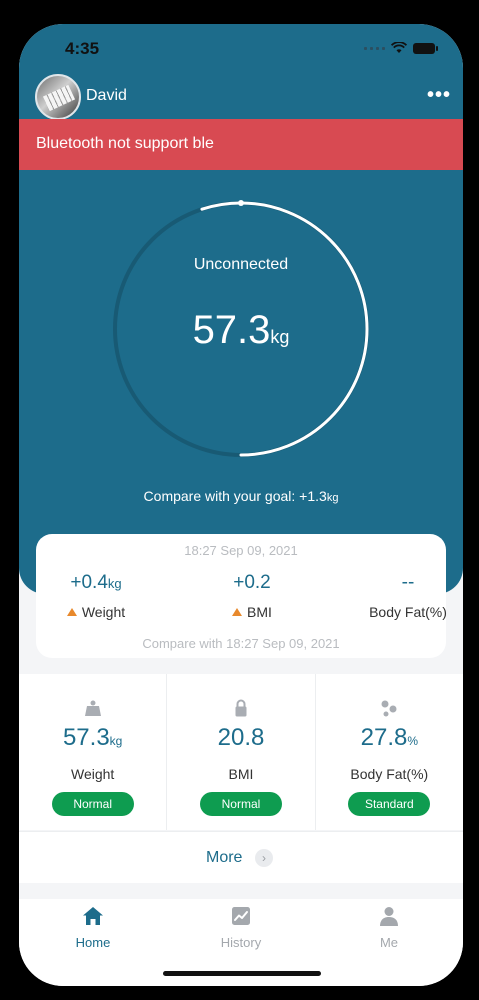 This screenshot has height=1000, width=479. What do you see at coordinates (425, 48) in the screenshot?
I see `battery-icon` at bounding box center [425, 48].